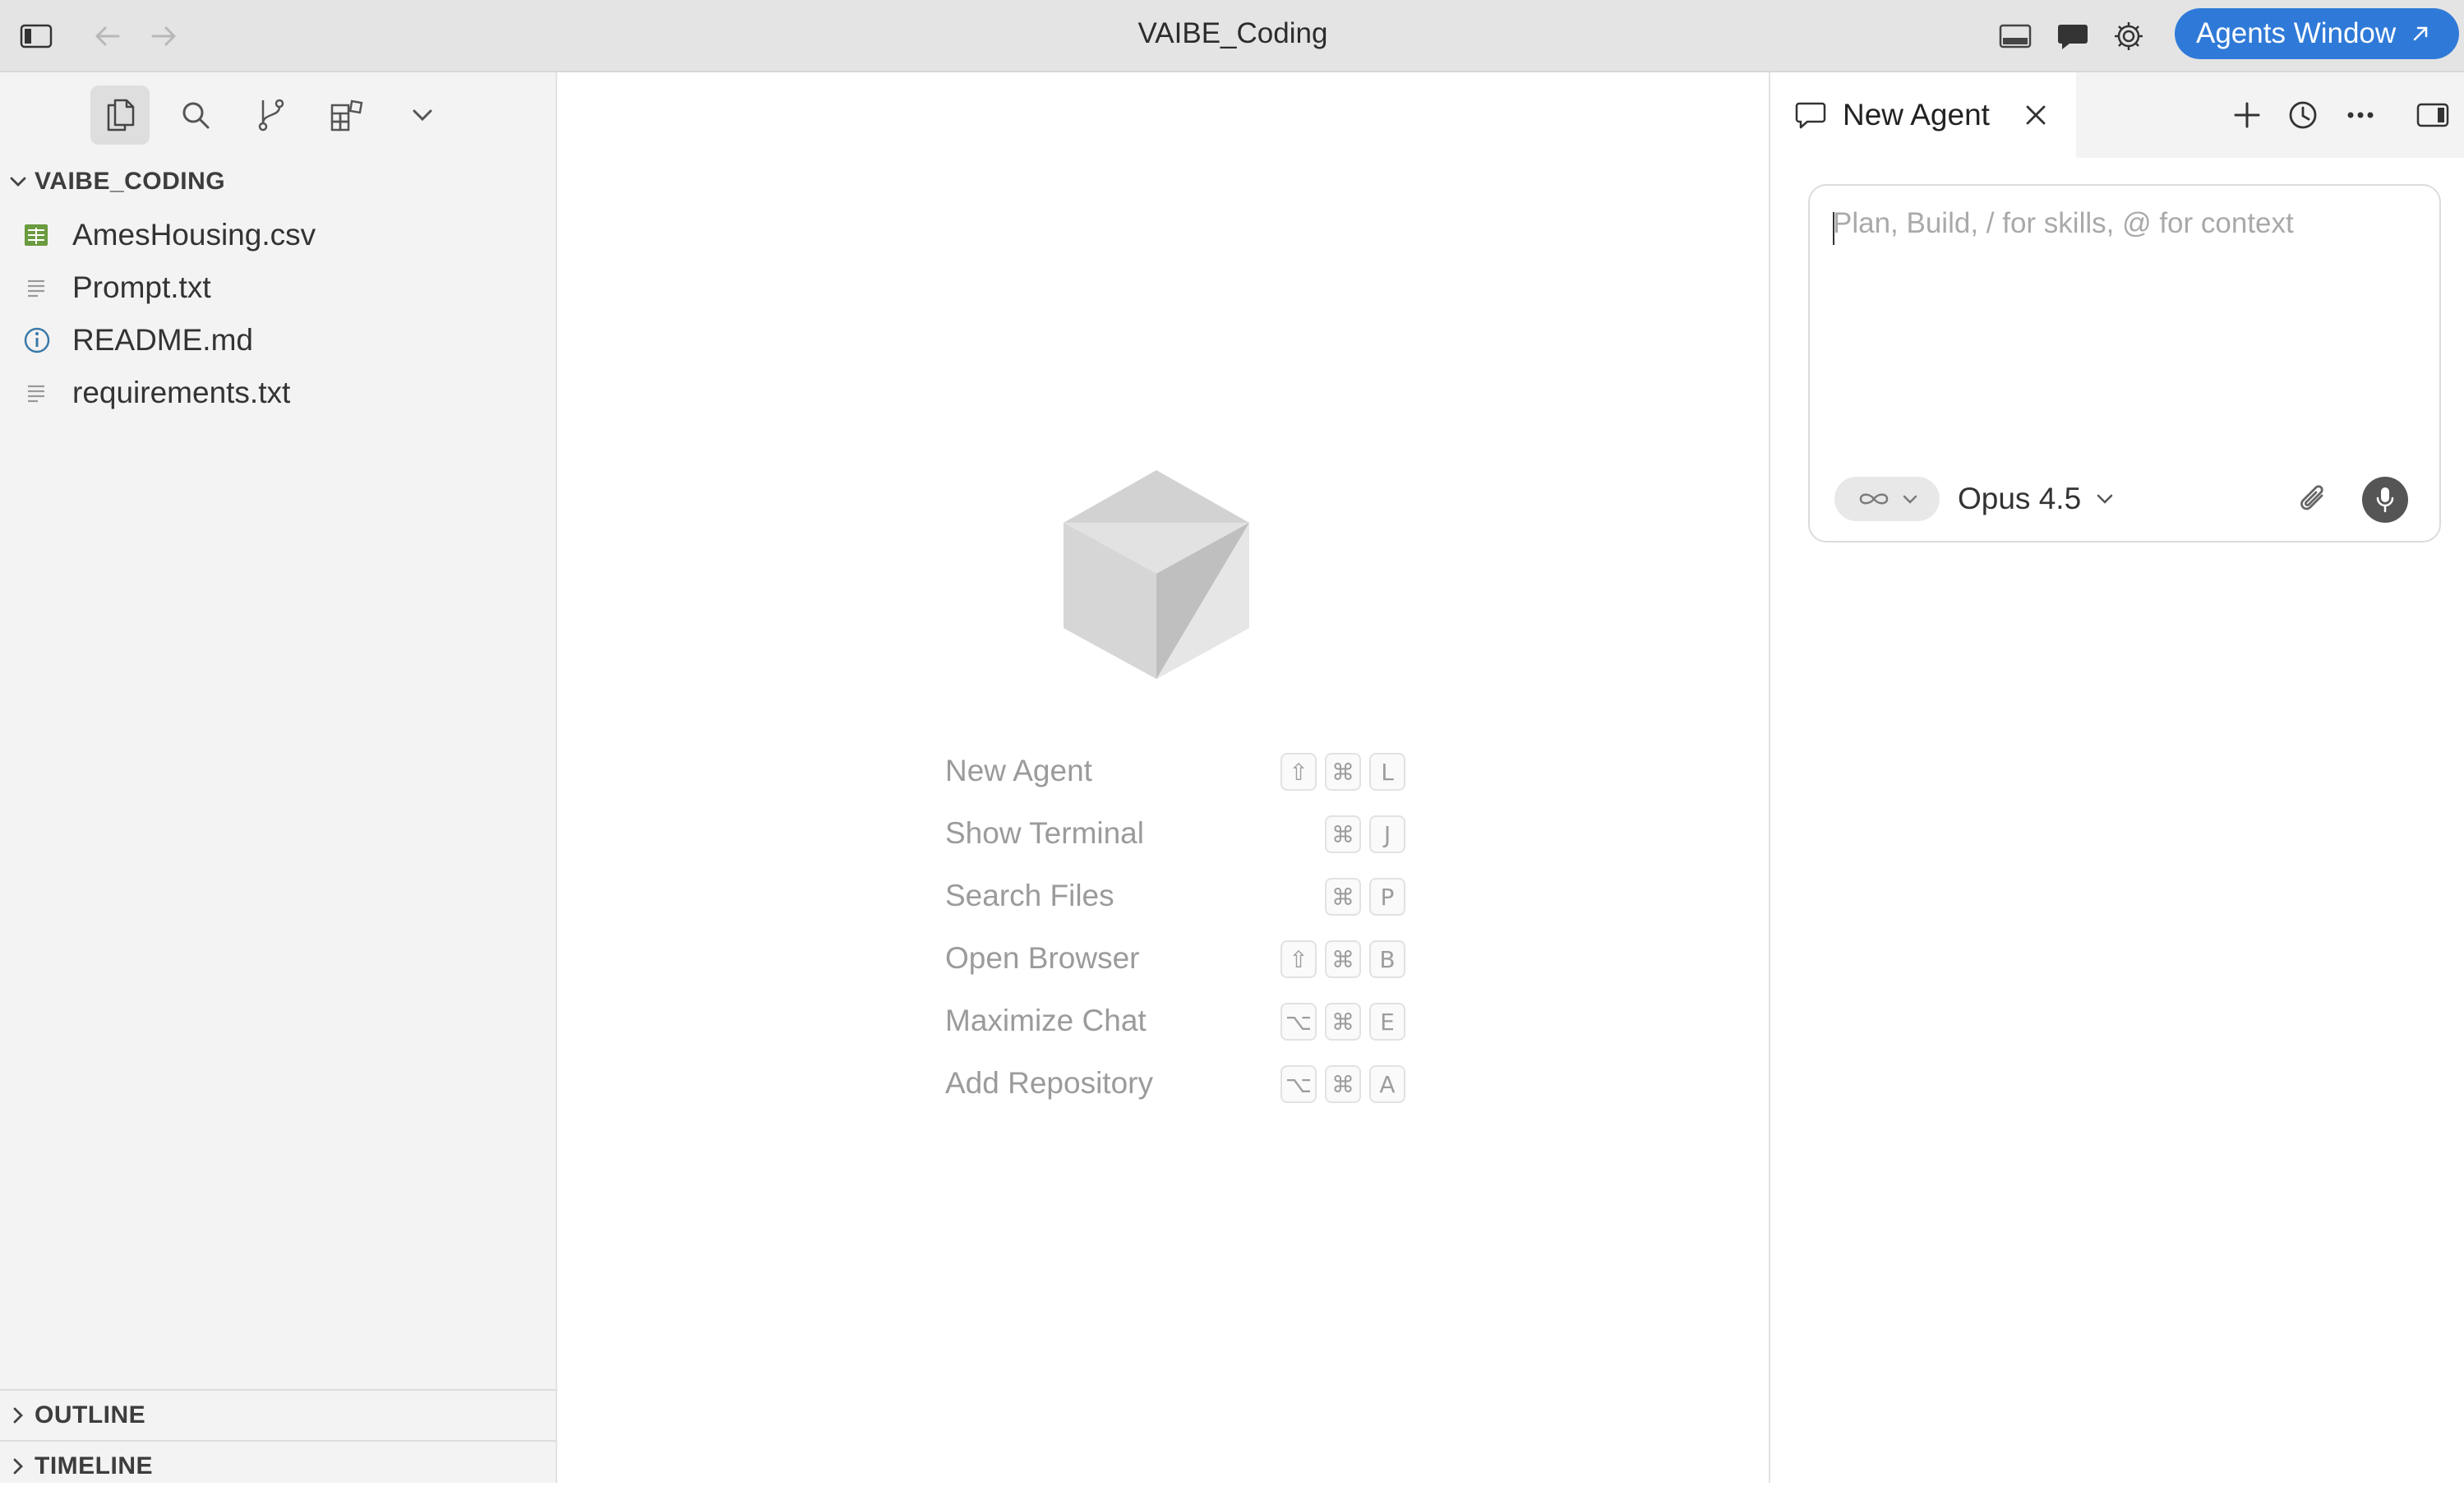 Image resolution: width=2464 pixels, height=1491 pixels. I want to click on external-arrow-icon, so click(2421, 34).